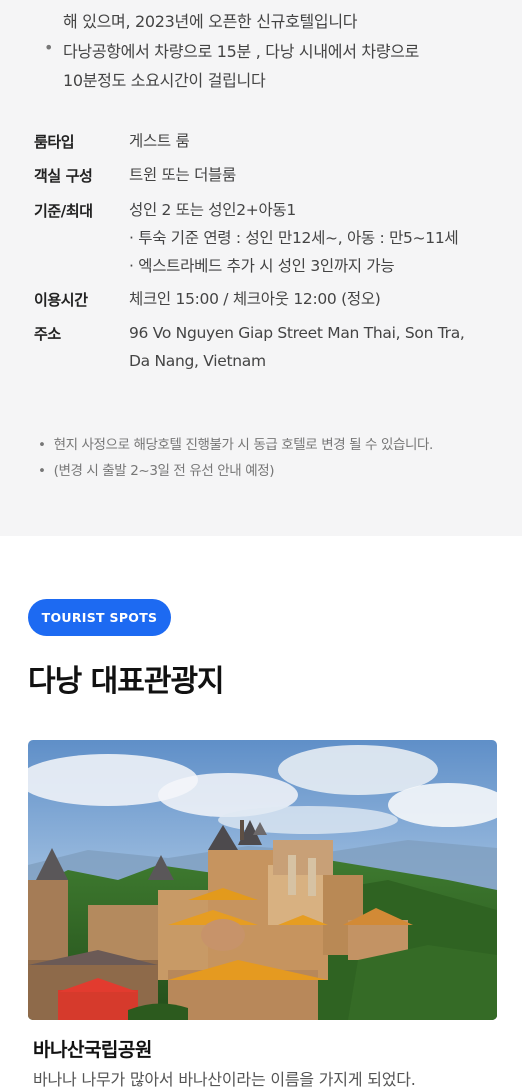 This screenshot has width=522, height=1090. What do you see at coordinates (63, 211) in the screenshot?
I see `spec-label: 기준/최대` at bounding box center [63, 211].